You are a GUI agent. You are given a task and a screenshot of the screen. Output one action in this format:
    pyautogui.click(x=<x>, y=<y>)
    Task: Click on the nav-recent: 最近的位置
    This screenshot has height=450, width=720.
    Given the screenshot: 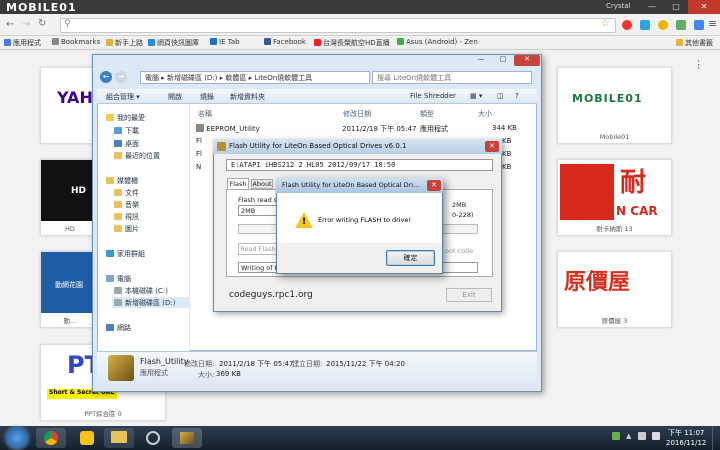 What is the action you would take?
    pyautogui.click(x=137, y=156)
    